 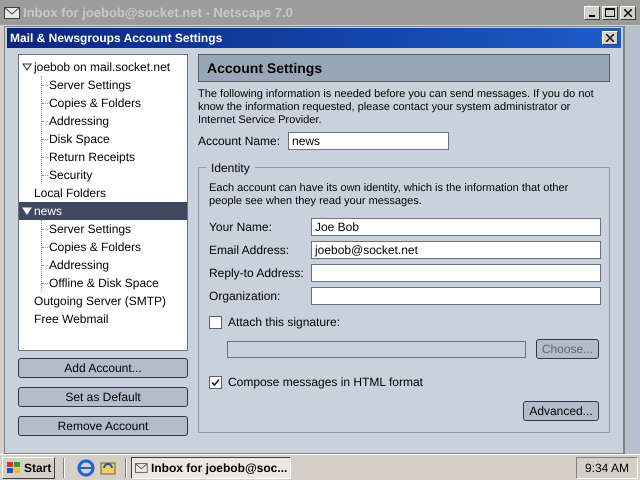 I want to click on field-label: Email Address:, so click(x=249, y=250).